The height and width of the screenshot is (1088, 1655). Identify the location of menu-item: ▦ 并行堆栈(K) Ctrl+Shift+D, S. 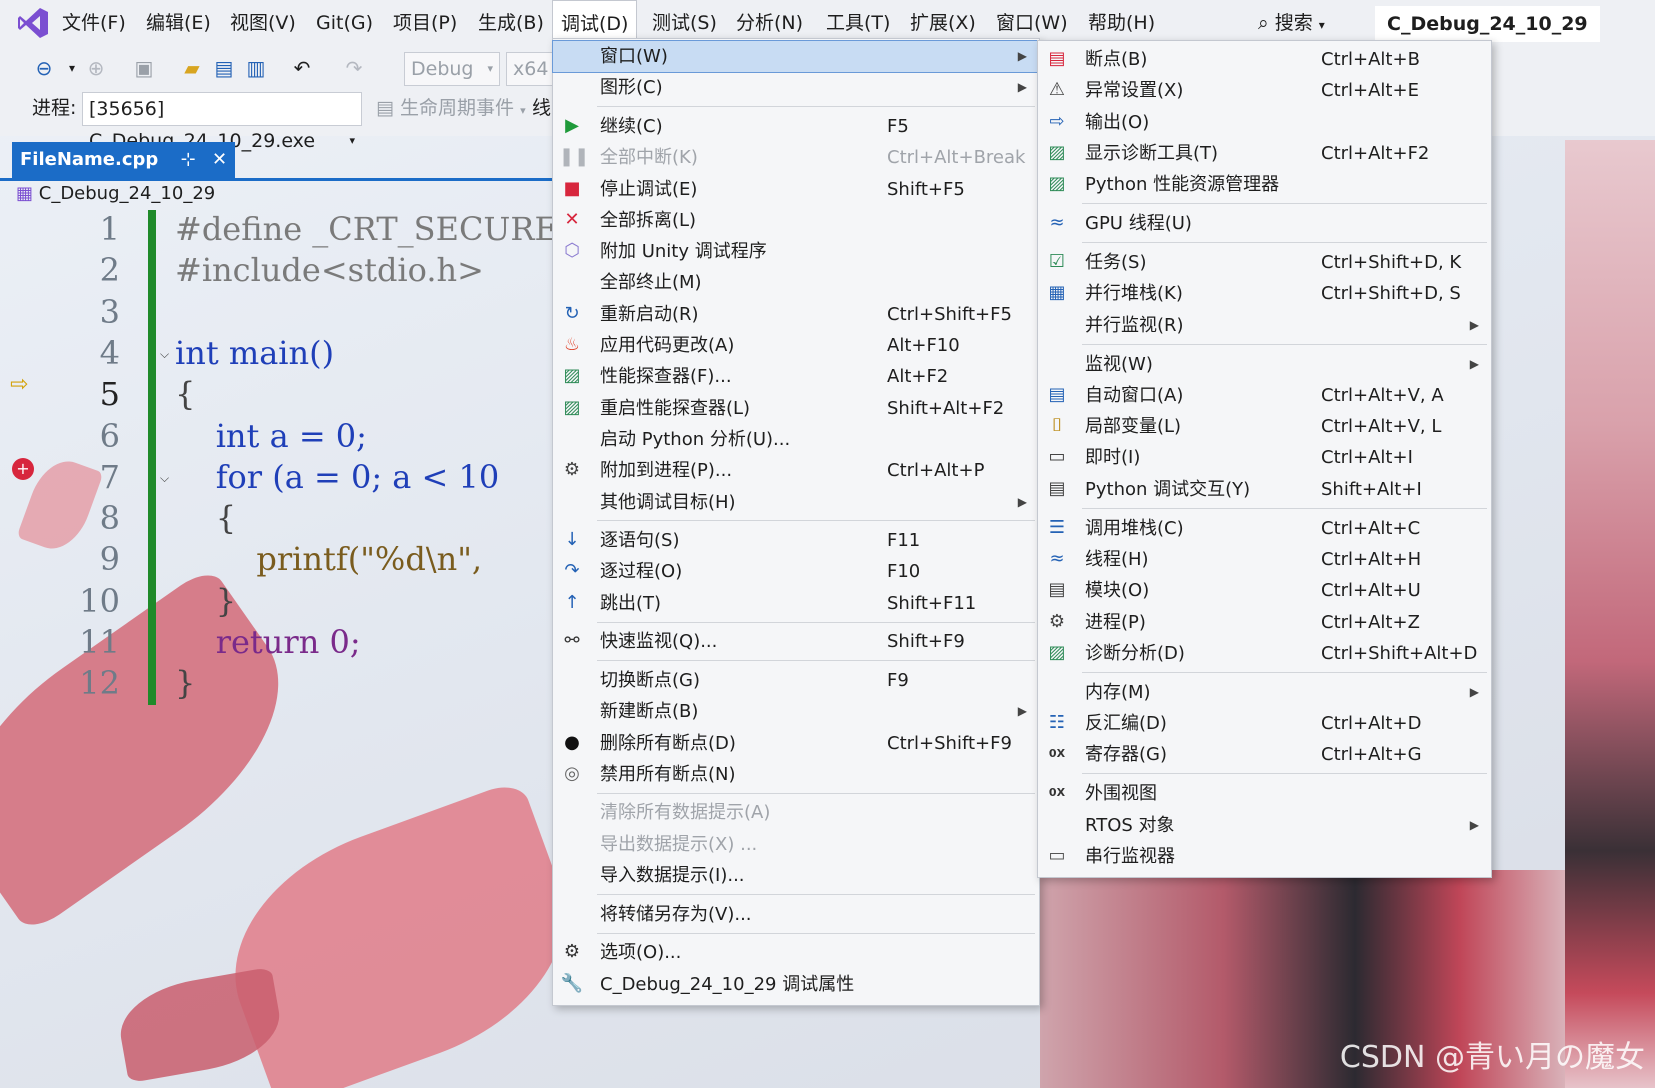
(1264, 293).